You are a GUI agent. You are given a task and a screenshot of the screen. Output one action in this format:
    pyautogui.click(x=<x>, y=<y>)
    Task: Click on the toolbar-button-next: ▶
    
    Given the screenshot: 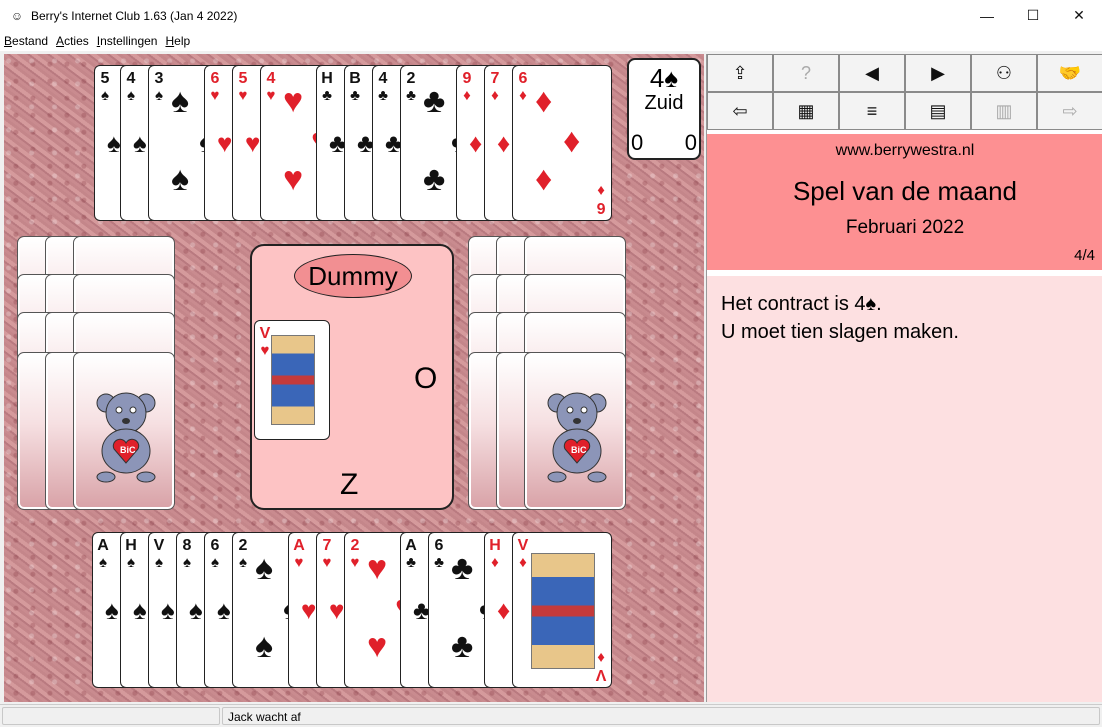 What is the action you would take?
    pyautogui.click(x=938, y=73)
    